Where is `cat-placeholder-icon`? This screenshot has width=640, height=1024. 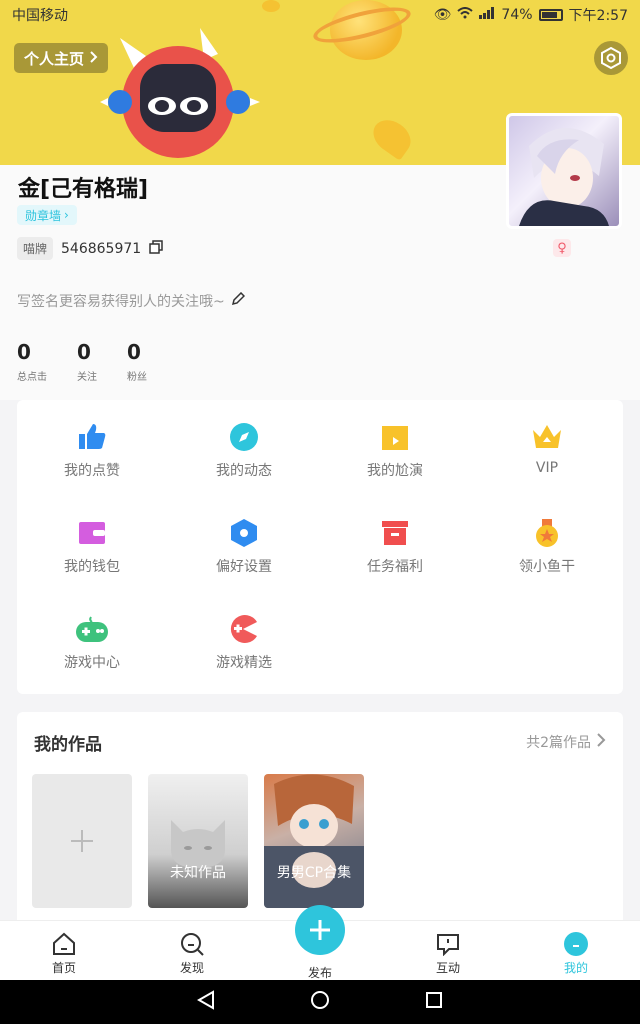
cat-placeholder-icon is located at coordinates (198, 844).